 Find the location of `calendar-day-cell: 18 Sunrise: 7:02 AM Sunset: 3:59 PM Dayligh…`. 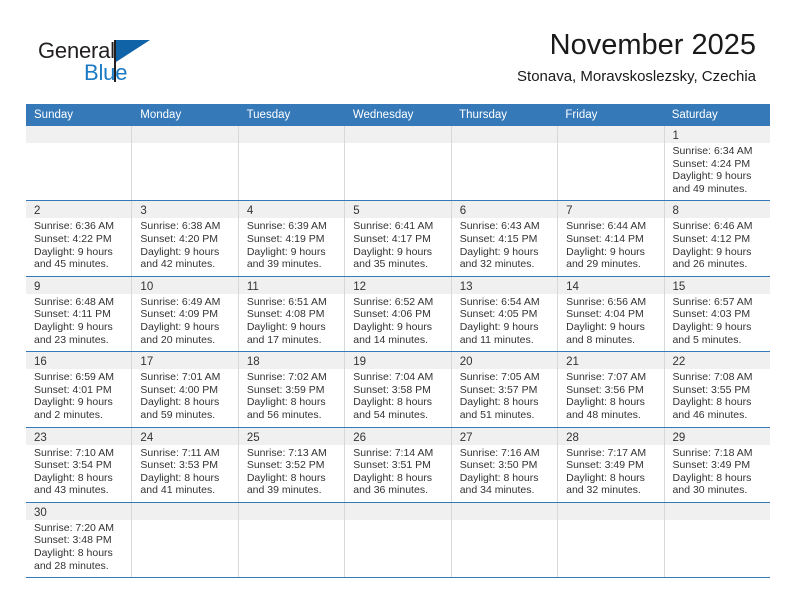

calendar-day-cell: 18 Sunrise: 7:02 AM Sunset: 3:59 PM Dayligh… is located at coordinates (291, 389).